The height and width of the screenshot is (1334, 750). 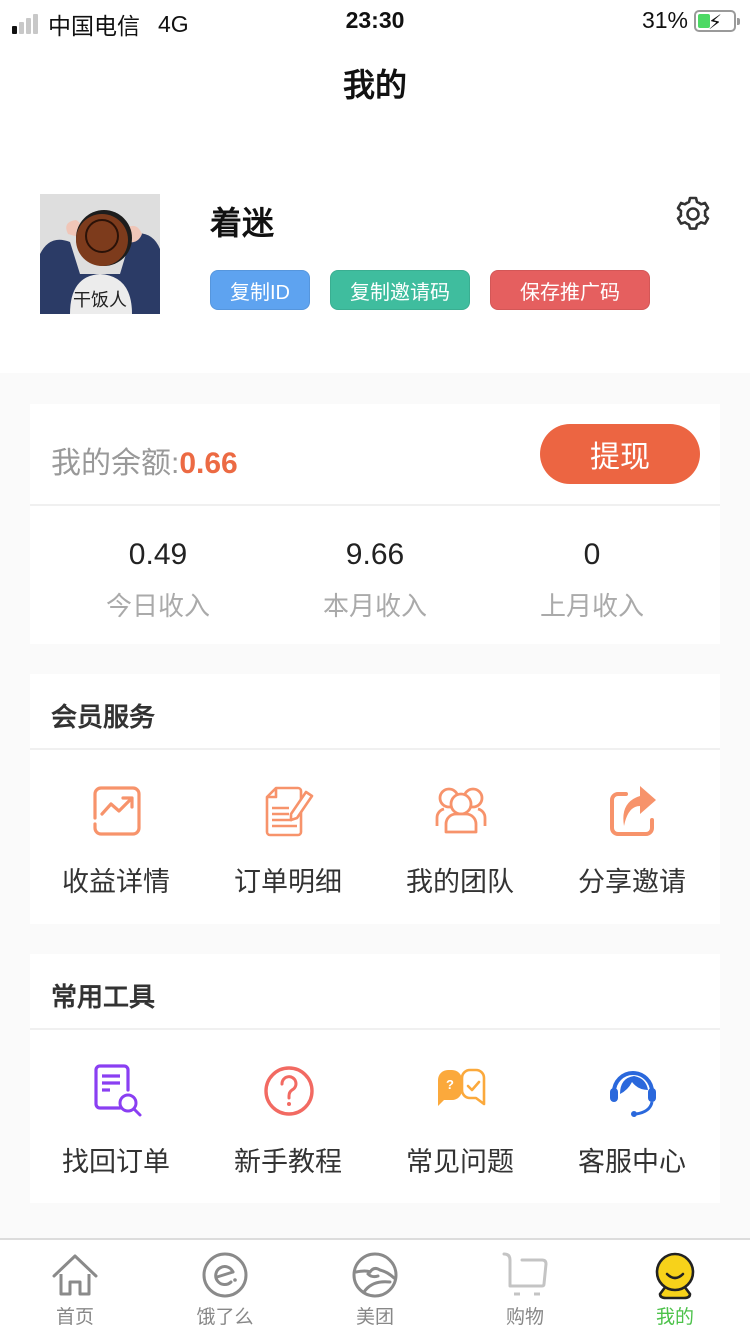 What do you see at coordinates (717, 21) in the screenshot?
I see `battery-charging-icon: ⚡` at bounding box center [717, 21].